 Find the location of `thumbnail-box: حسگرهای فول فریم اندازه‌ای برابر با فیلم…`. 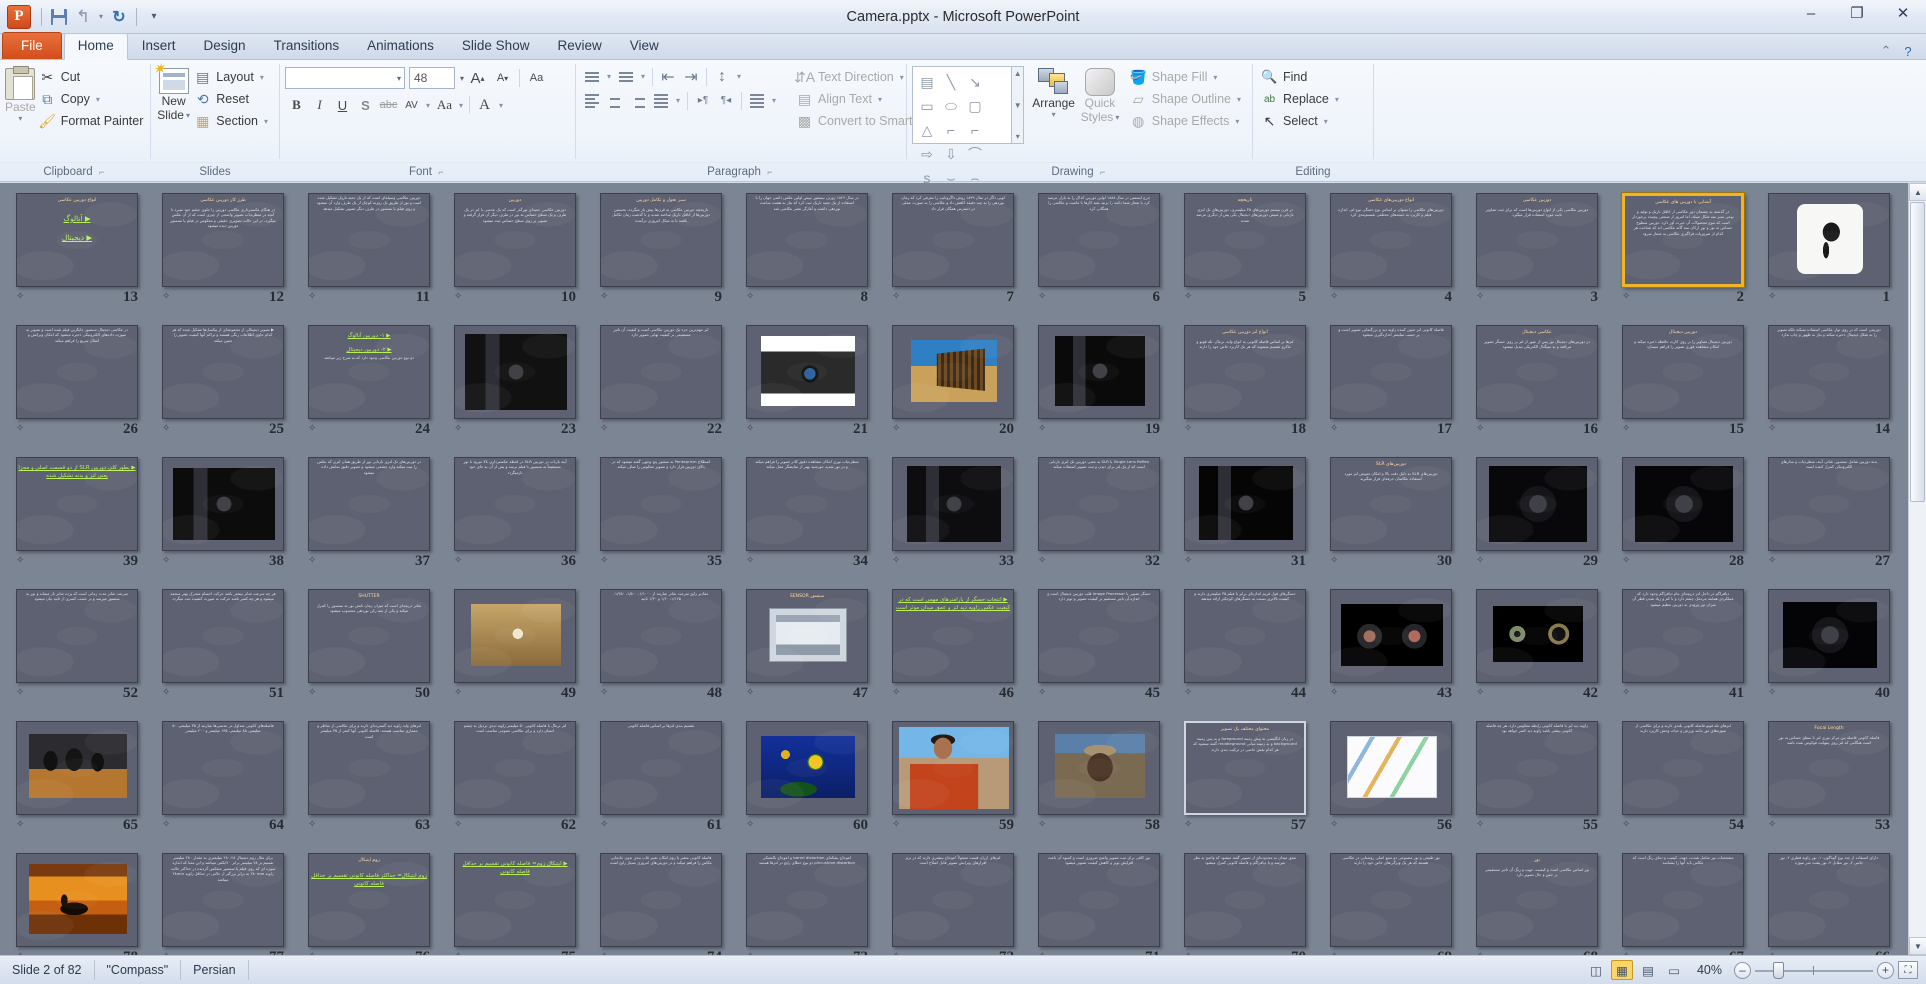

thumbnail-box: حسگرهای فول فریم اندازه‌ای برابر با فیلم… is located at coordinates (1245, 636).